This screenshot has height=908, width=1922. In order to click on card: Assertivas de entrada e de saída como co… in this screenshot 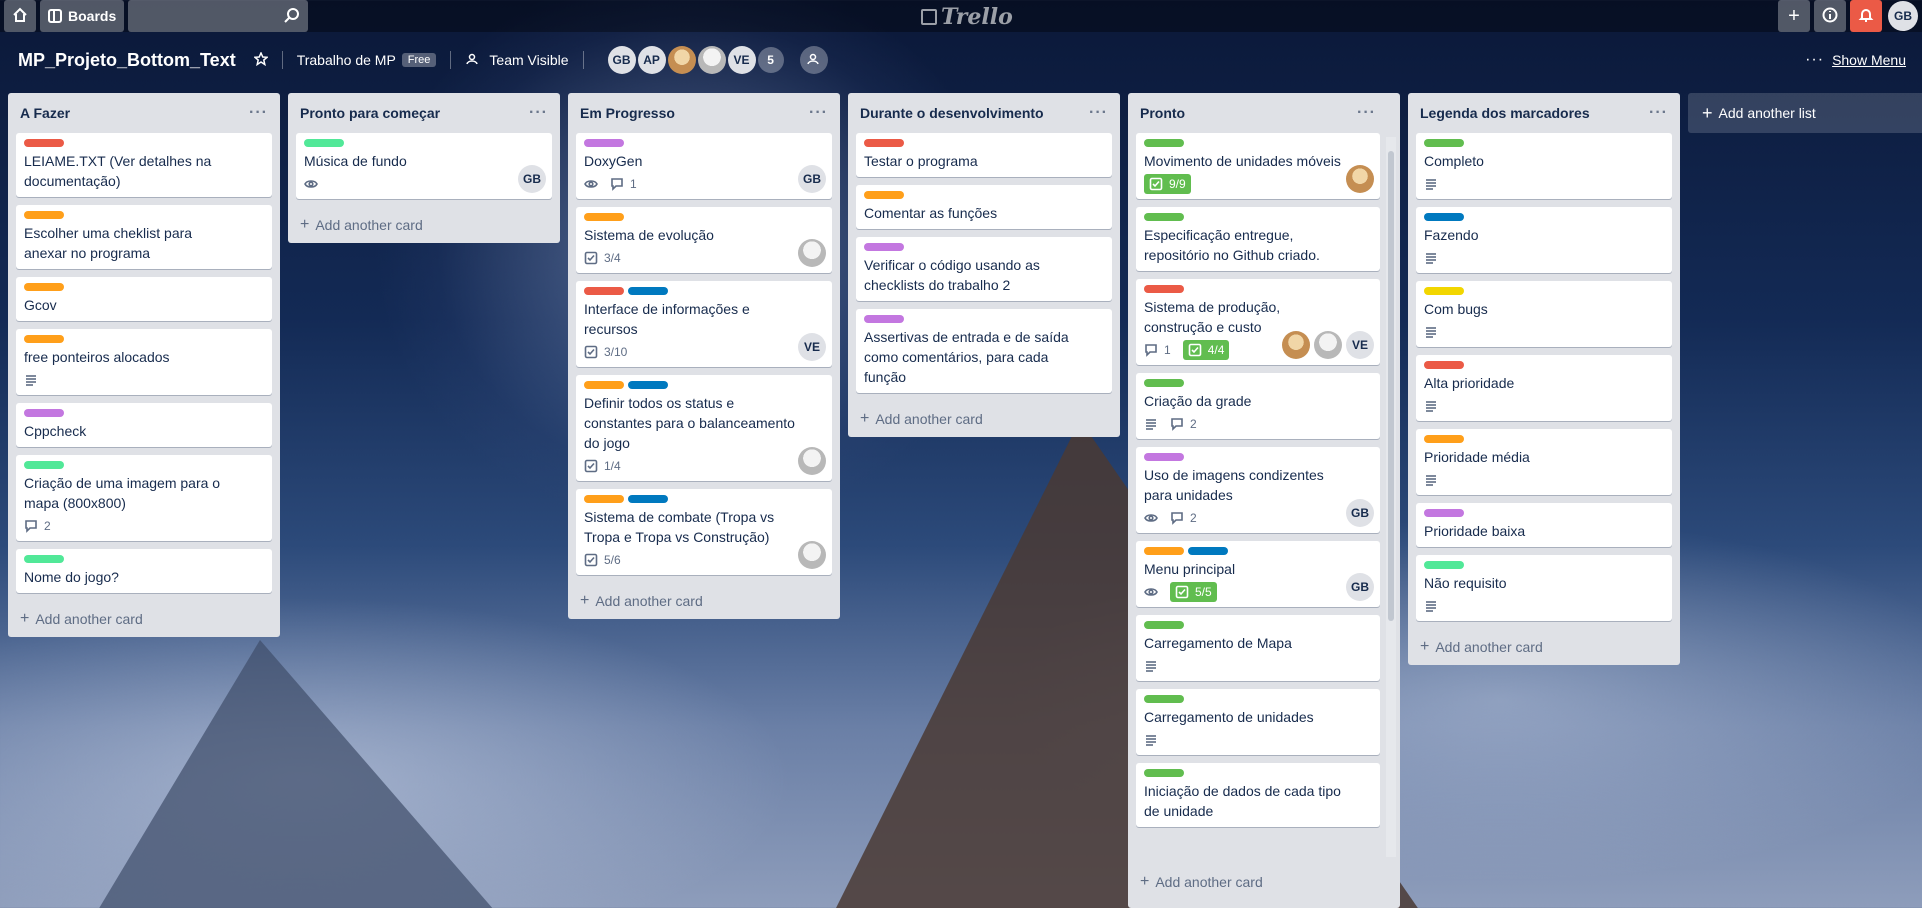, I will do `click(984, 351)`.